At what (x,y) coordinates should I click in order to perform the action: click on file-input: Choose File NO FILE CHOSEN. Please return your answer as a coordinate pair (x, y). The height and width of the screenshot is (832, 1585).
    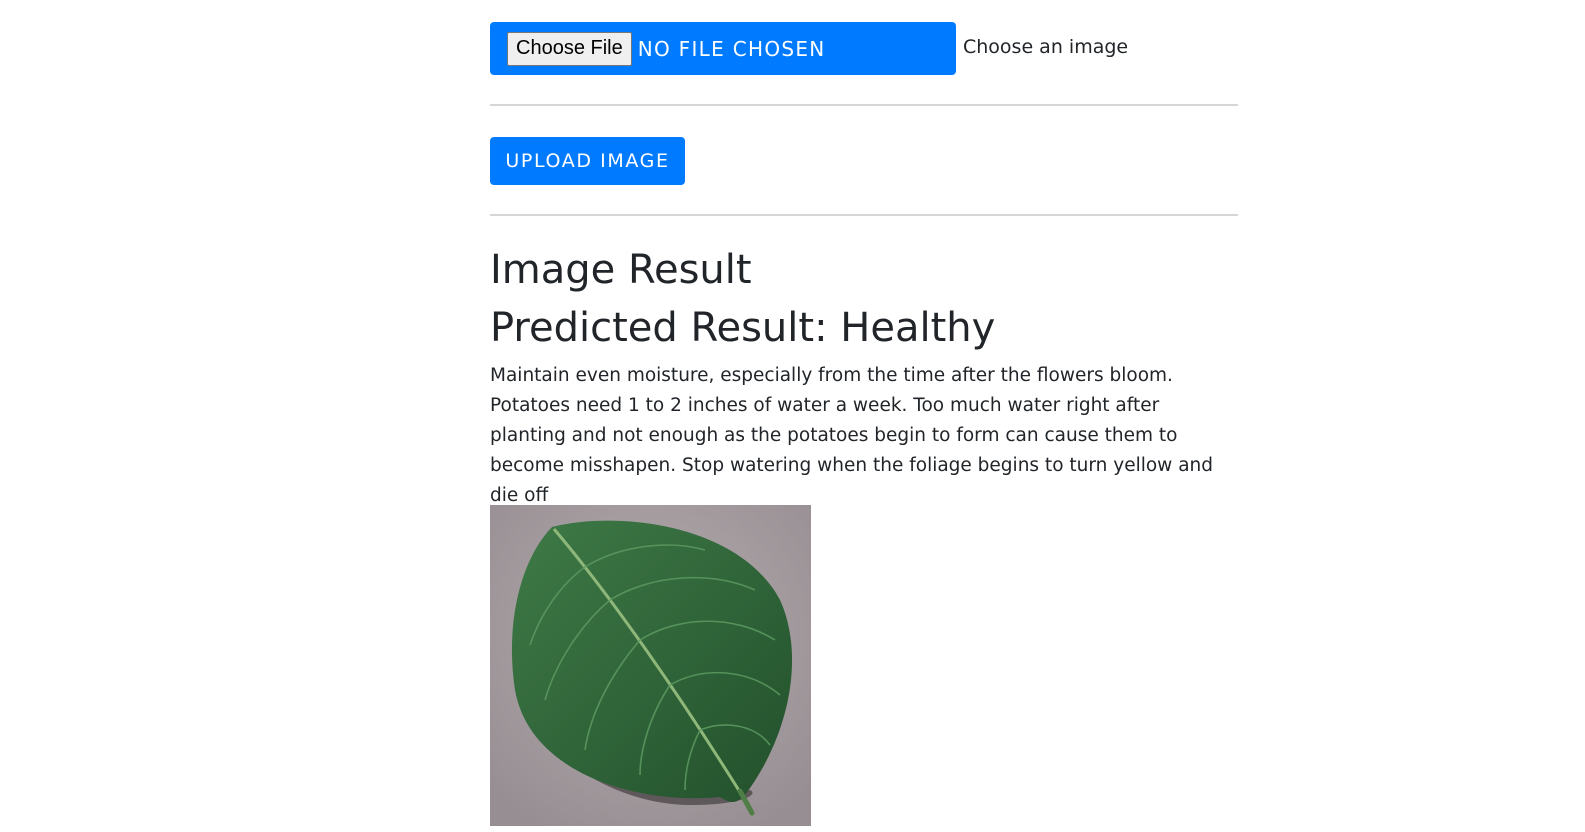
    Looking at the image, I should click on (723, 48).